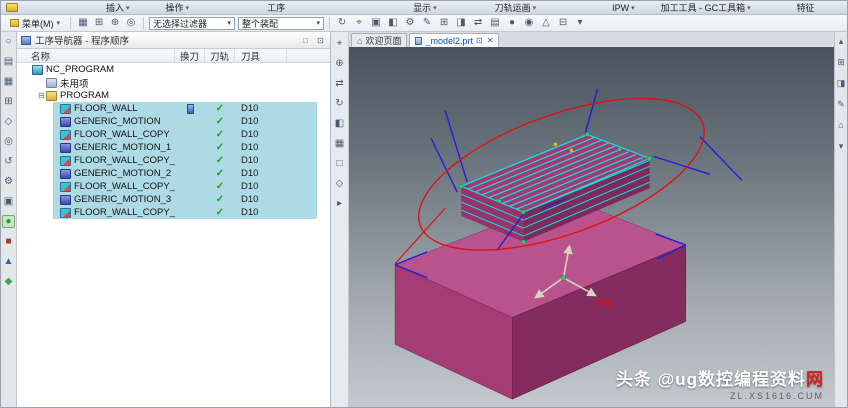  What do you see at coordinates (512, 8) in the screenshot?
I see `ribbon-tab-label: 刀轨运画` at bounding box center [512, 8].